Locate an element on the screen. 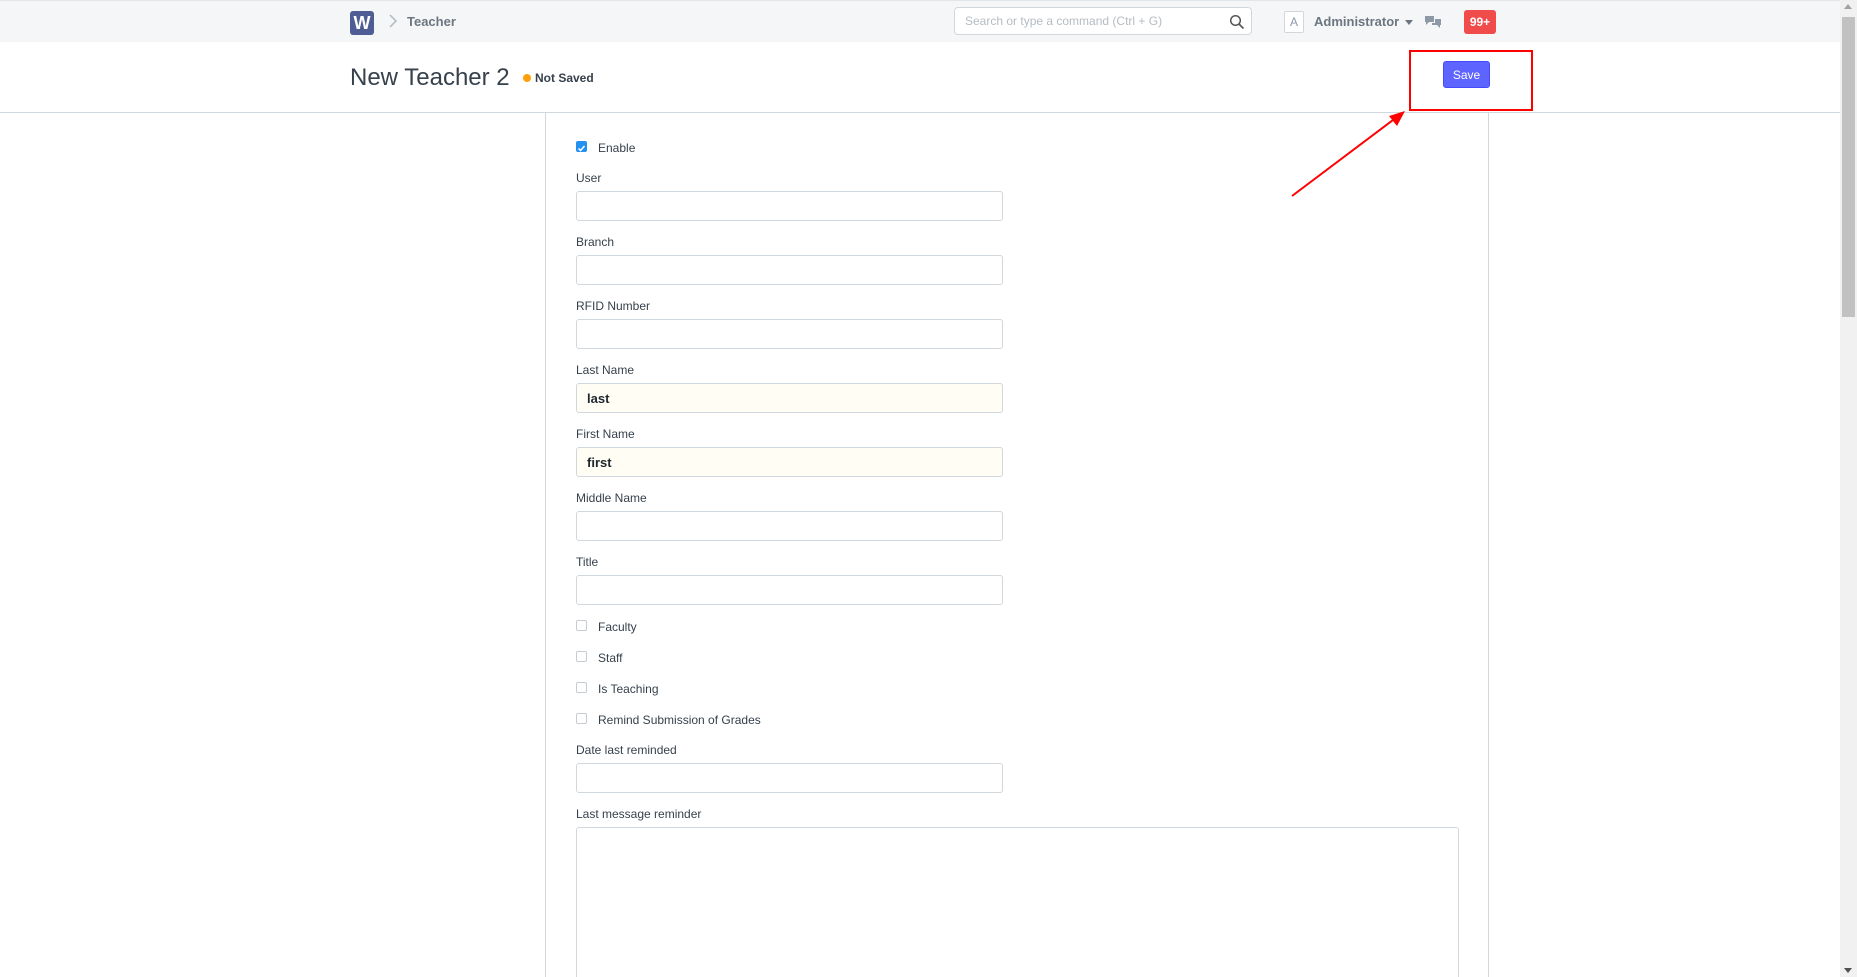  search-icon is located at coordinates (1237, 22).